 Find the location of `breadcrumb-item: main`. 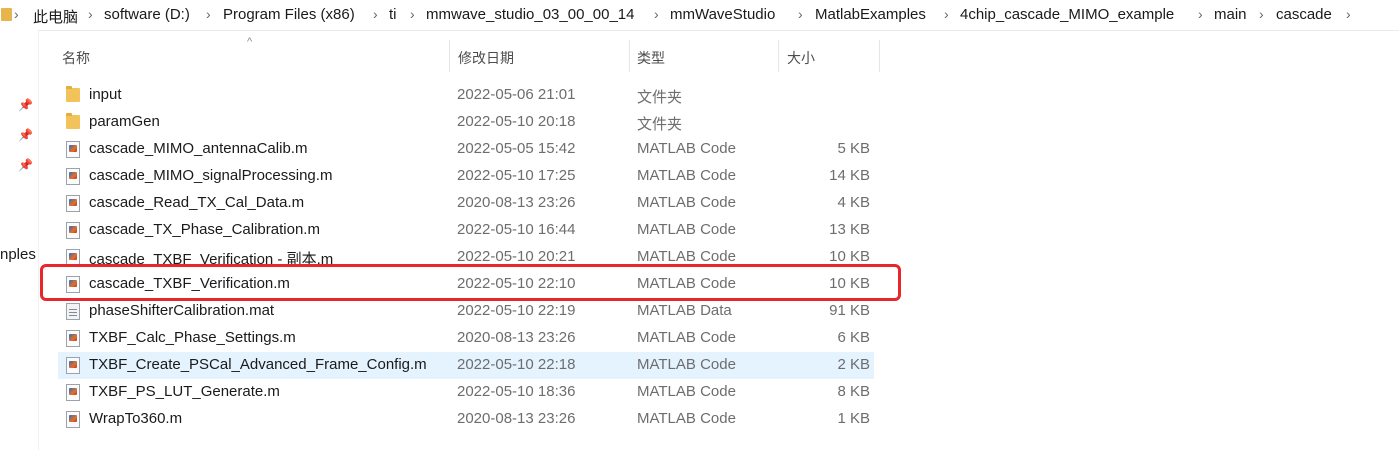

breadcrumb-item: main is located at coordinates (1230, 14).